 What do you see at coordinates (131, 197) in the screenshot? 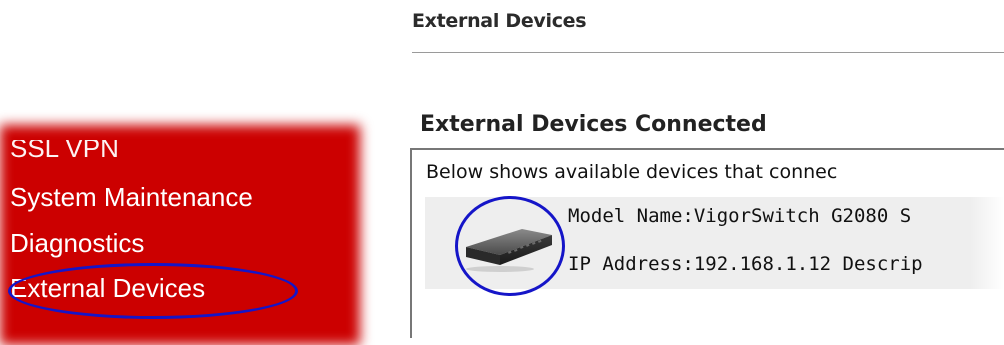
I see `sidebar-item-system-maintenance: System Maintenance` at bounding box center [131, 197].